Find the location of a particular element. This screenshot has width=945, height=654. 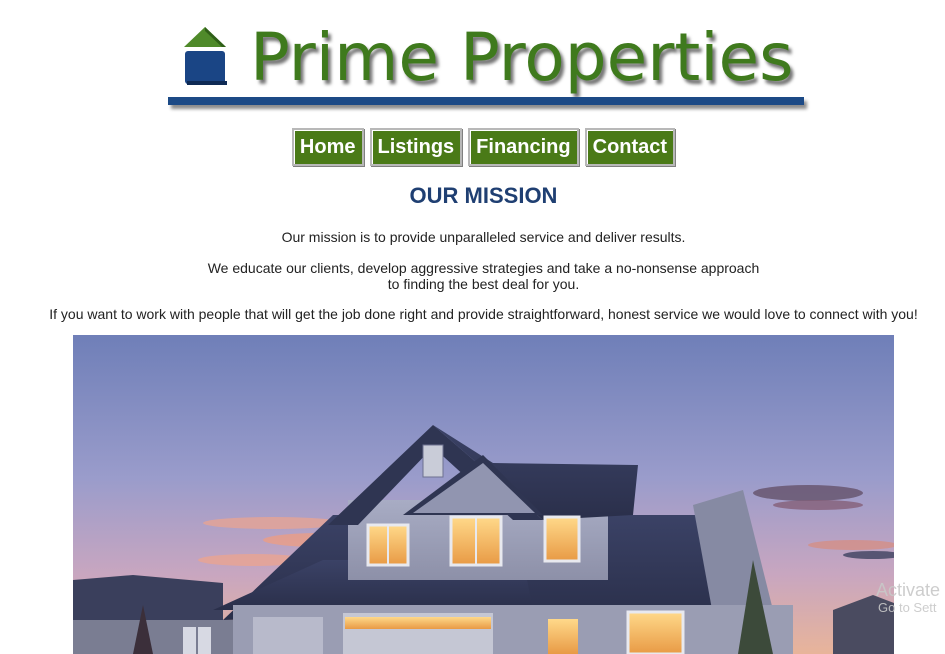

site-header: Prime Properties is located at coordinates (488, 68).